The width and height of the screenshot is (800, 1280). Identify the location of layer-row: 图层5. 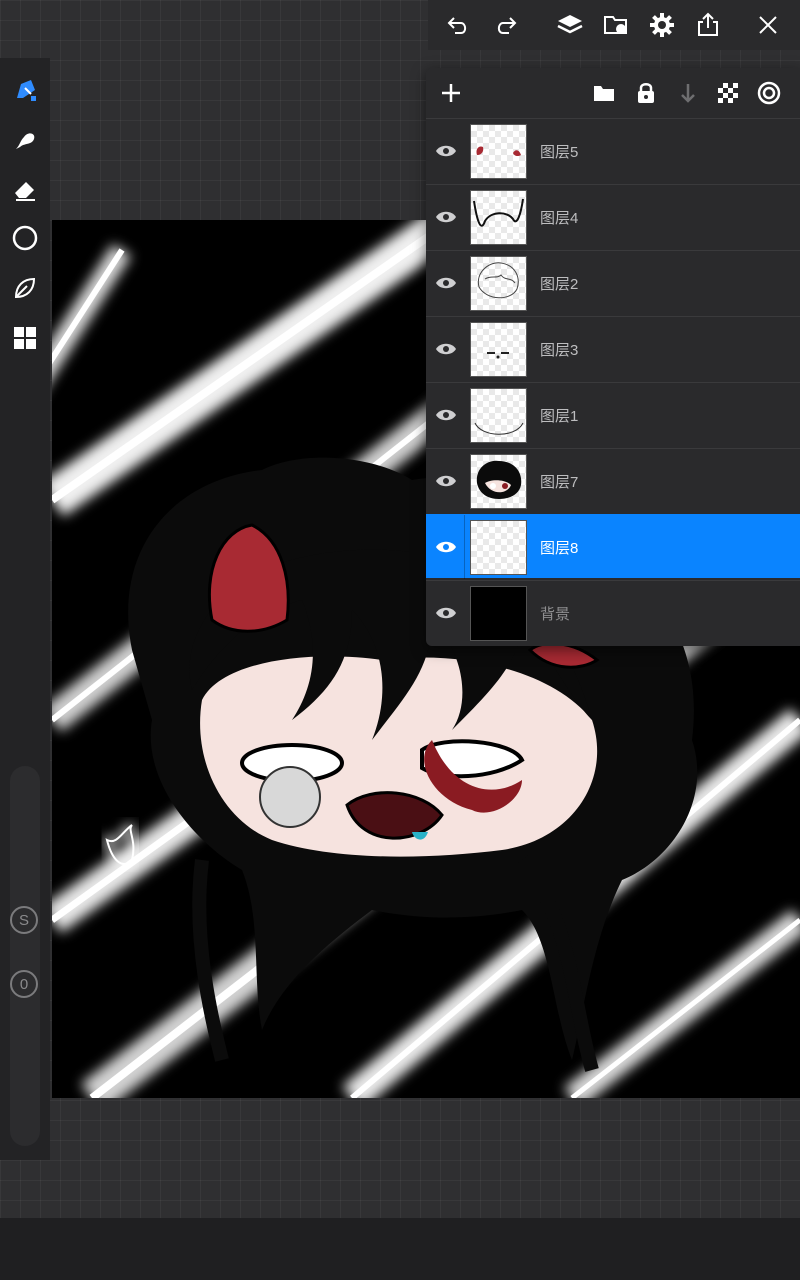
(613, 150).